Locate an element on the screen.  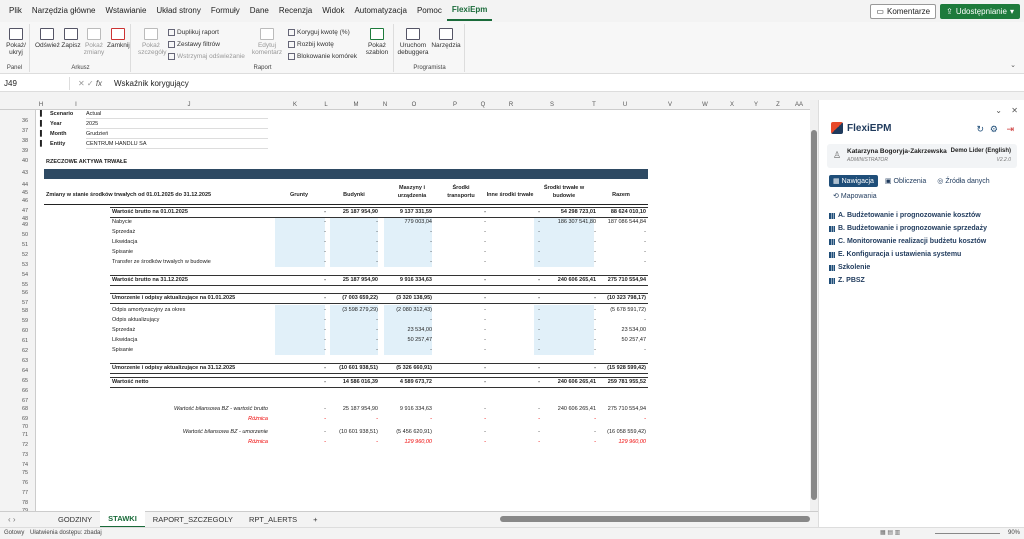
name-box: J49 is located at coordinates (35, 83).